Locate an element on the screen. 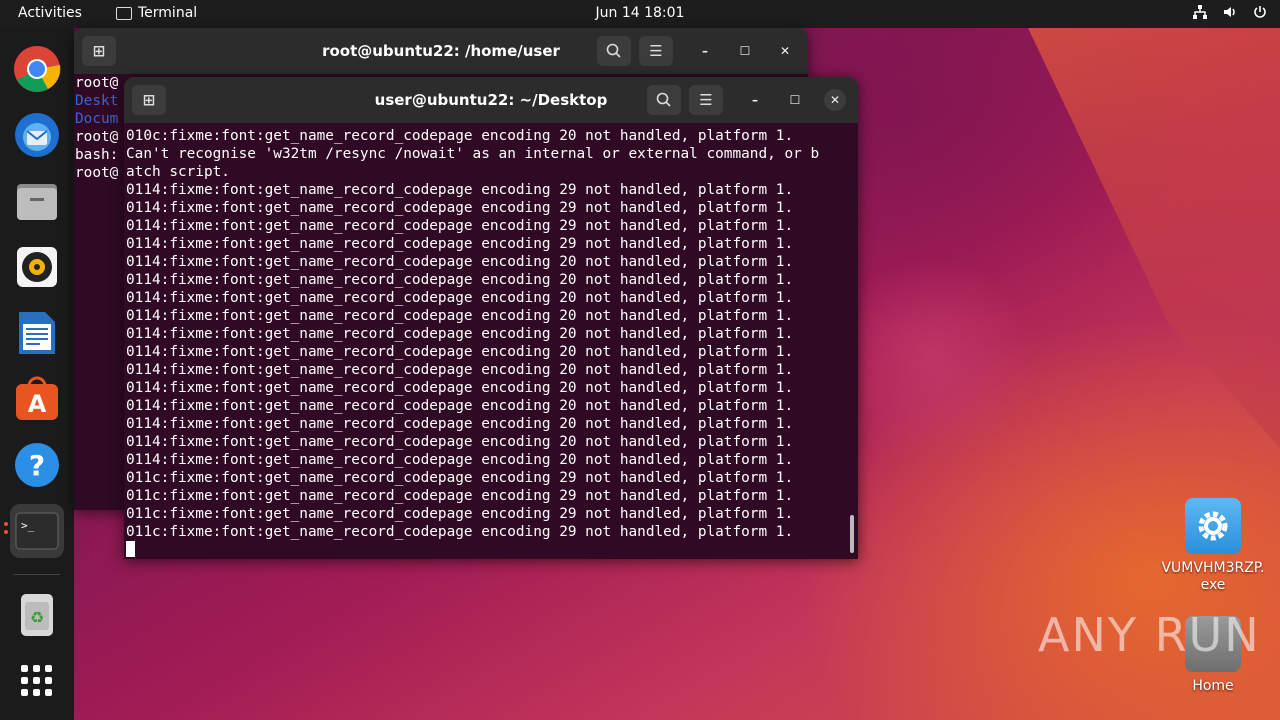 The width and height of the screenshot is (1280, 720). app-name: Terminal is located at coordinates (168, 13).